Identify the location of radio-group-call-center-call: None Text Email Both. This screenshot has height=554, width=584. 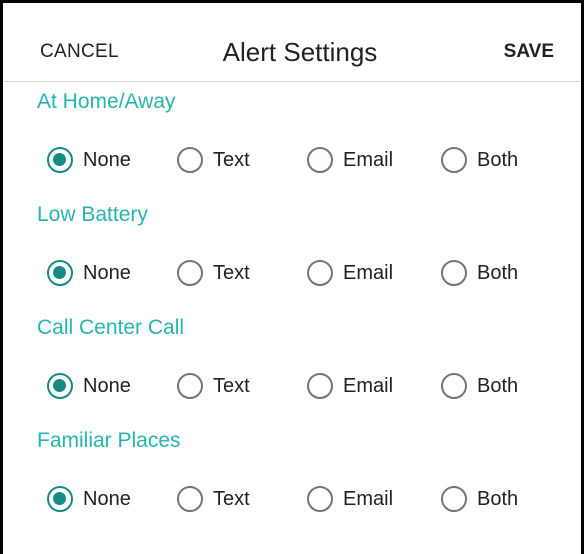
(292, 386).